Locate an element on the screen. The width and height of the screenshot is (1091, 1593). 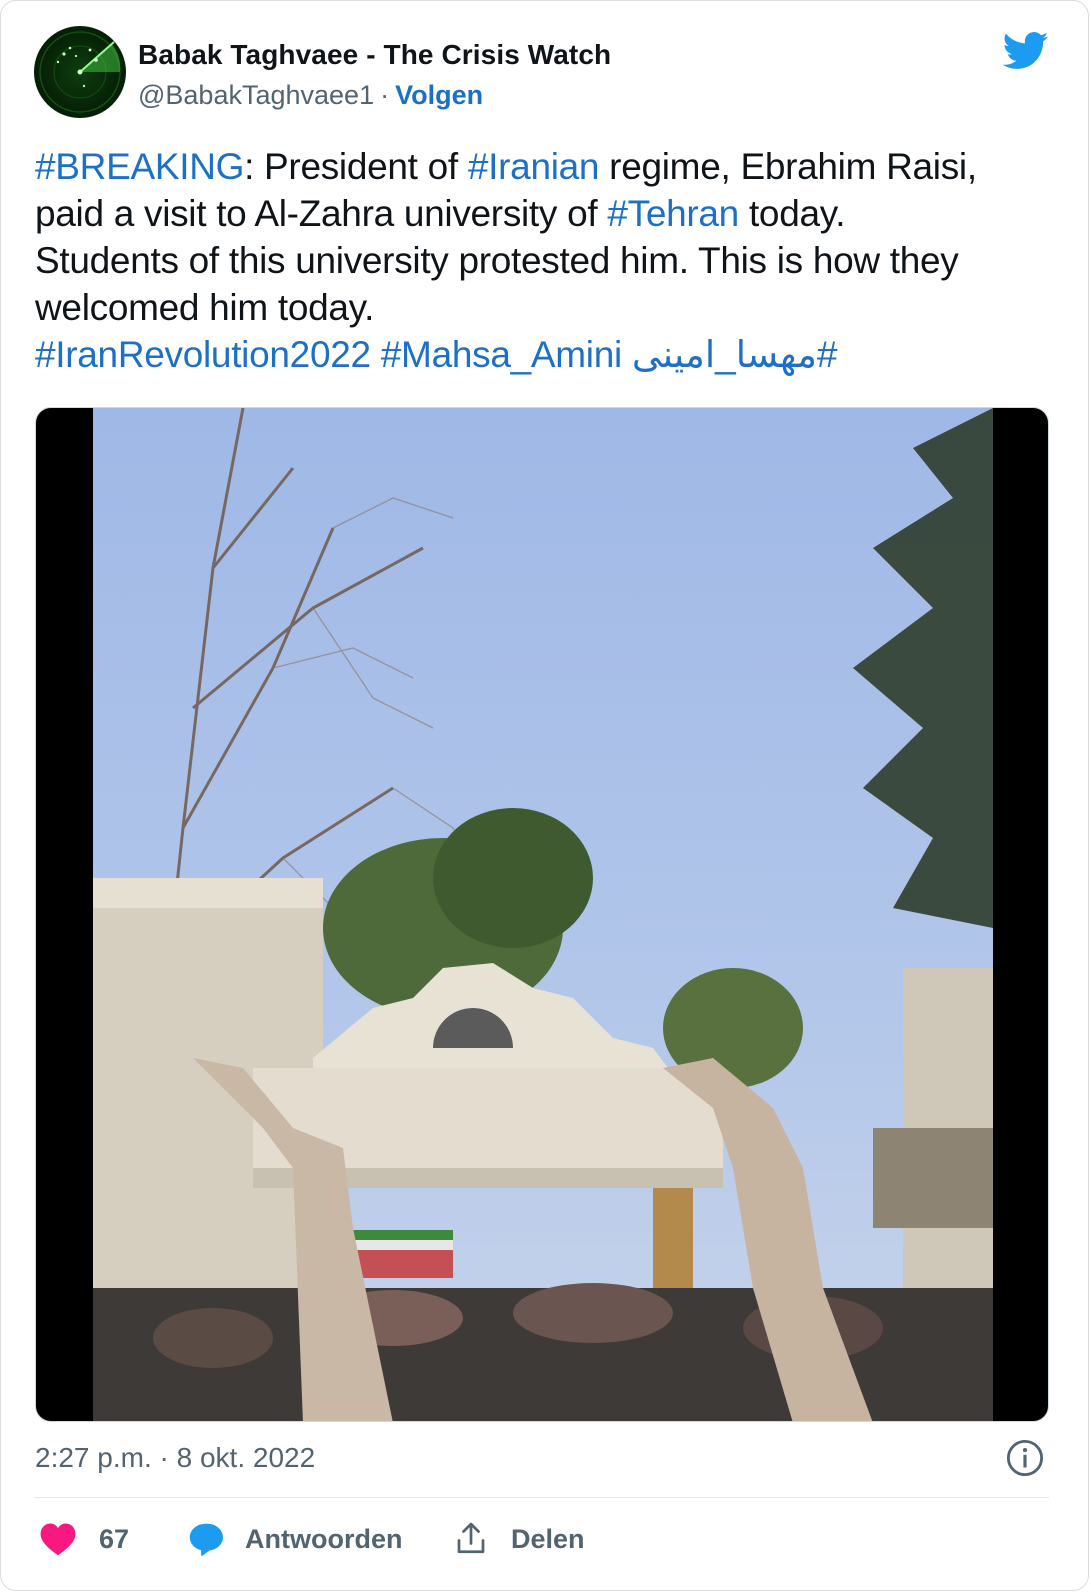
tweet-text-segment: regime, Ebrahim Raisi, is located at coordinates (788, 166).